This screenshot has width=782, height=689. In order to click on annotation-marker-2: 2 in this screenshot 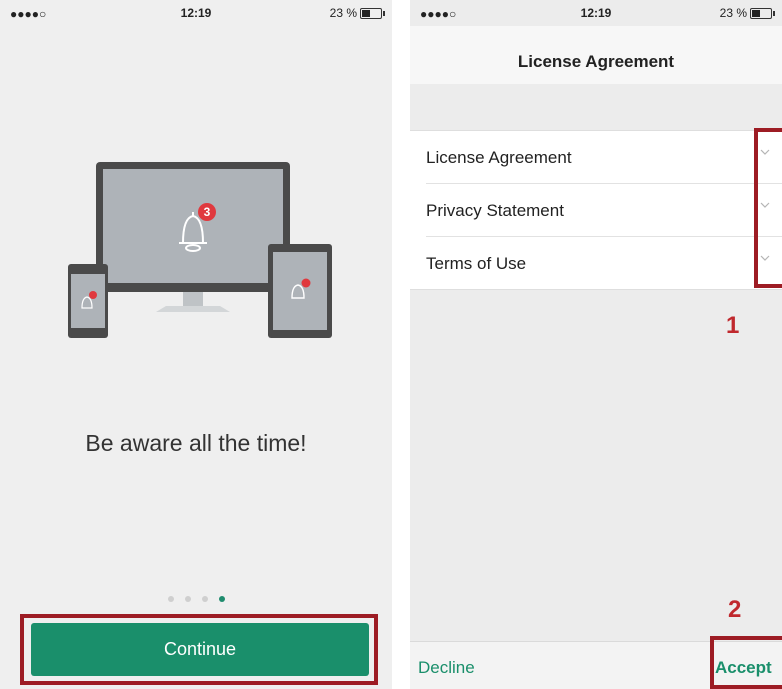, I will do `click(735, 609)`.